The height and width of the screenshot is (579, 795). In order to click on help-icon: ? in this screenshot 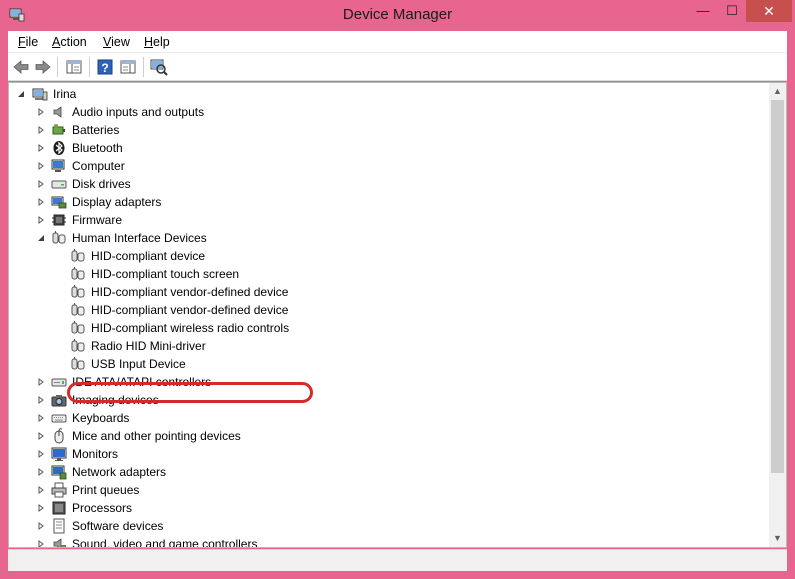, I will do `click(105, 67)`.